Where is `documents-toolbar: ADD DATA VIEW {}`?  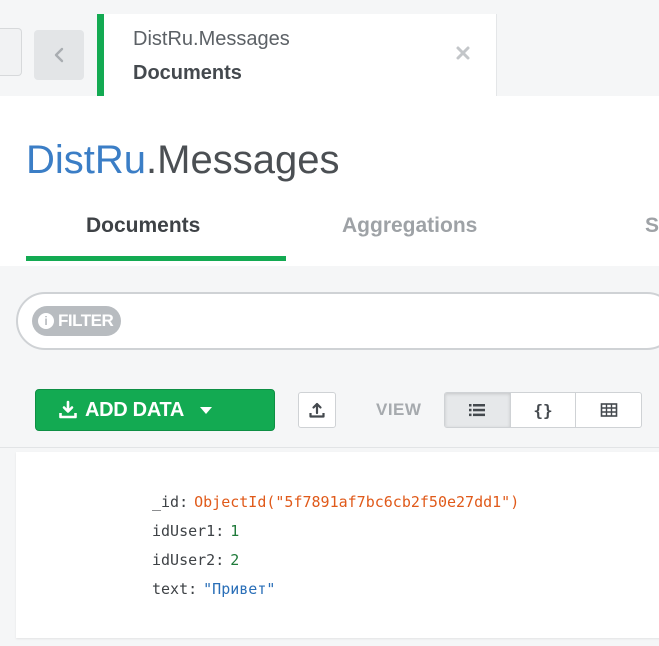
documents-toolbar: ADD DATA VIEW {} is located at coordinates (329, 412).